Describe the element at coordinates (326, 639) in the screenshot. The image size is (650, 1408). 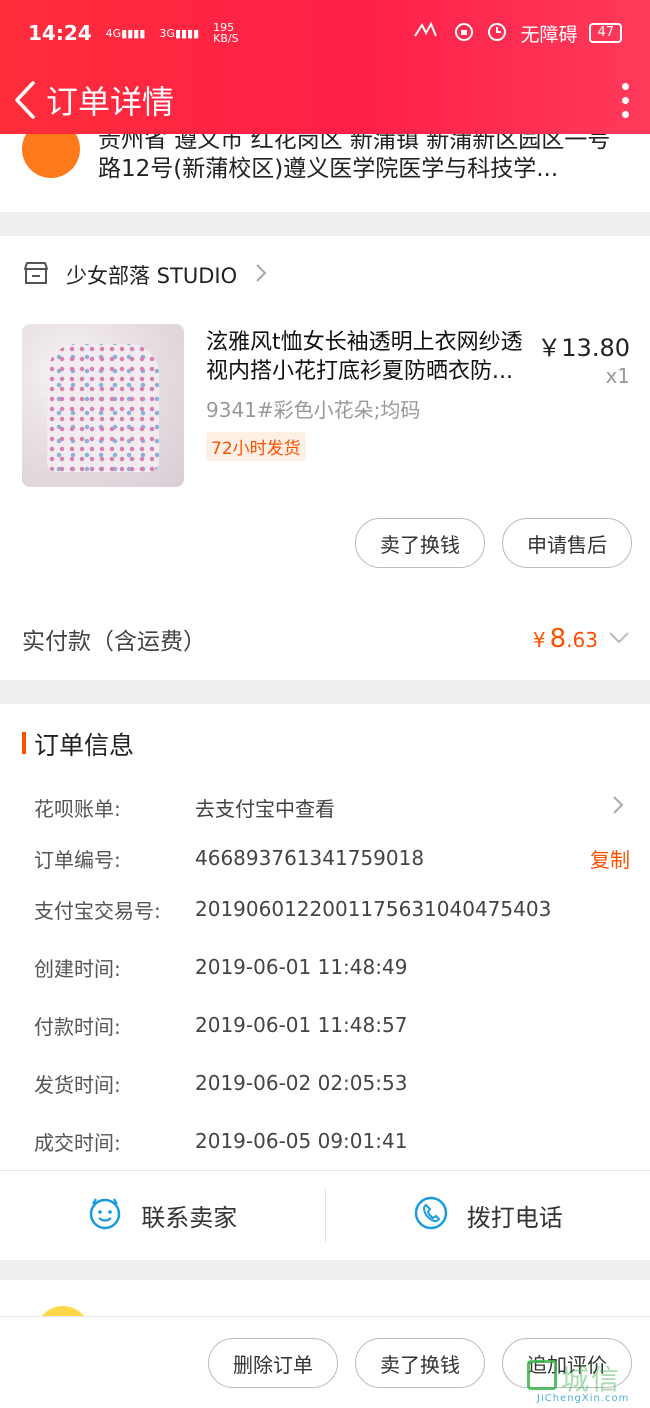
I see `payment-row: 实付款（含运费） ¥ 8 .63` at that location.